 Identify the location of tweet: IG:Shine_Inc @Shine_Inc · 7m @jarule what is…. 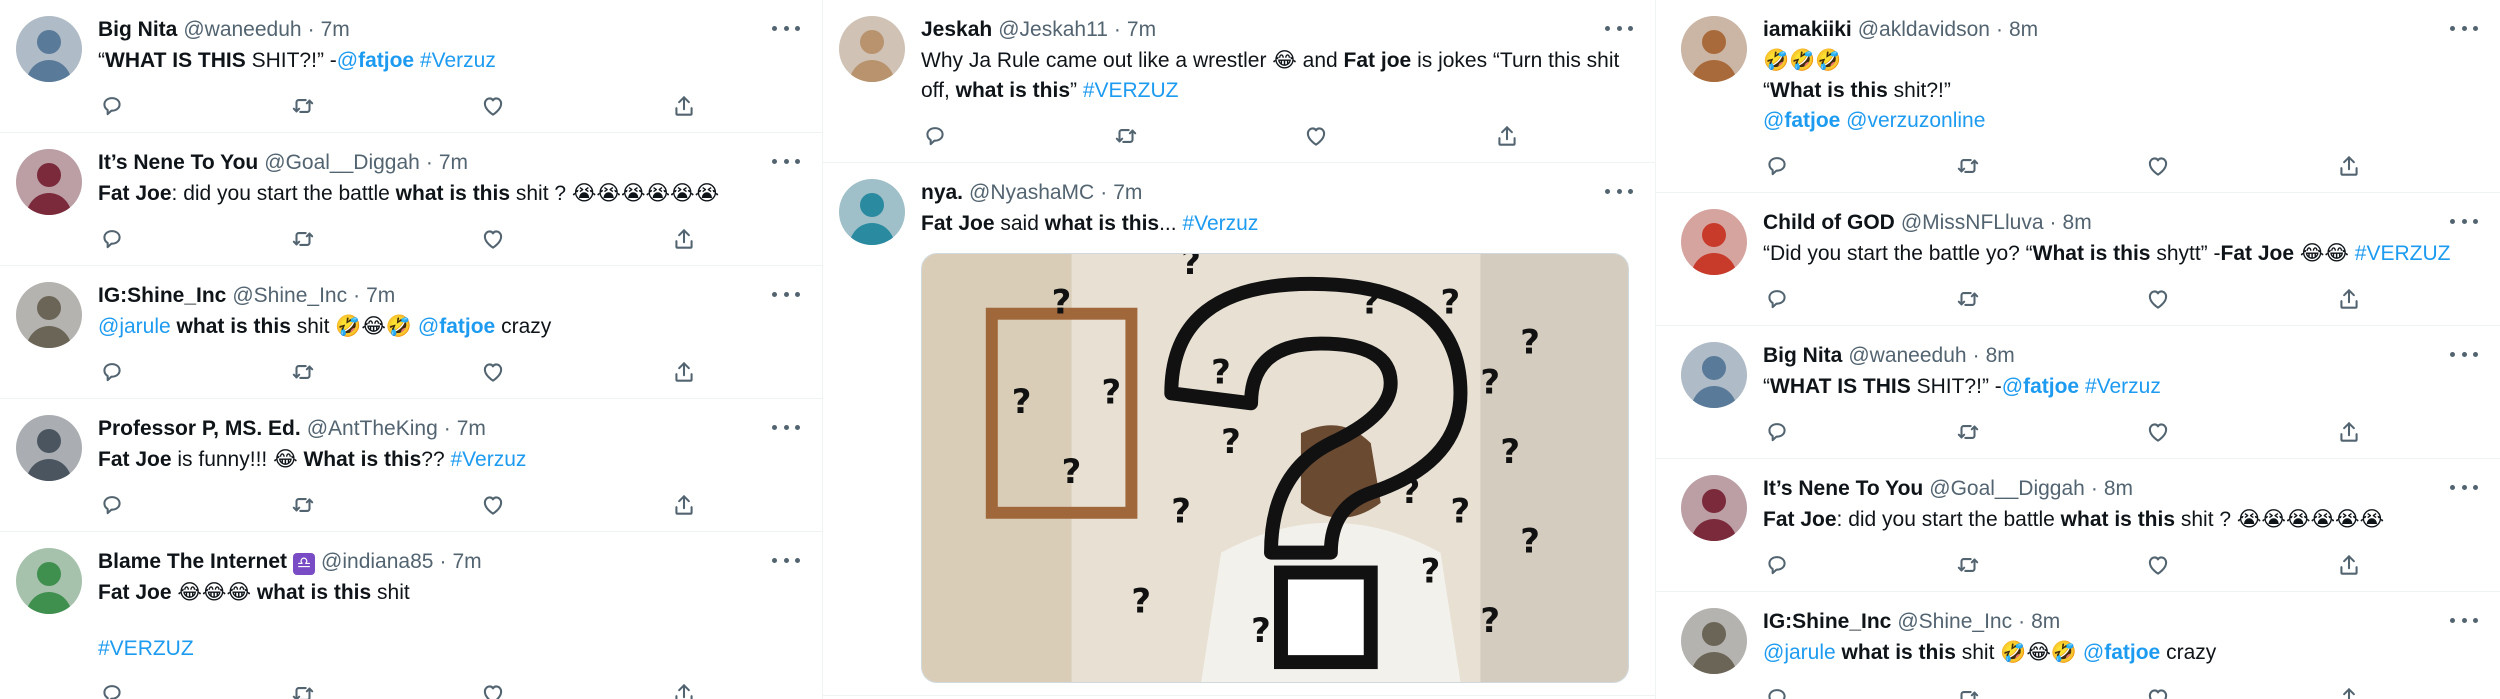
(411, 332).